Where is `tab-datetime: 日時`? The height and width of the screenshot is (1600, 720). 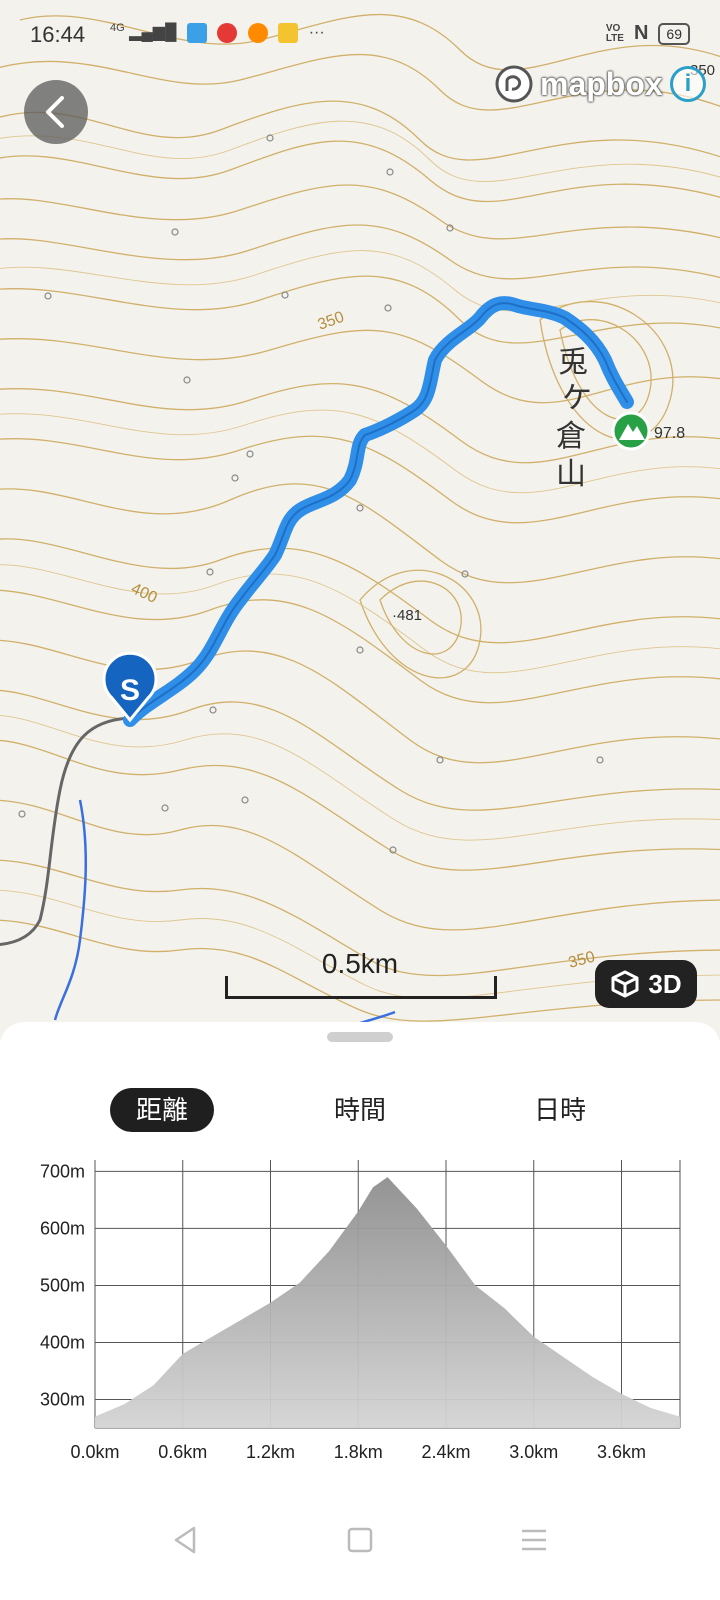 tab-datetime: 日時 is located at coordinates (560, 1110).